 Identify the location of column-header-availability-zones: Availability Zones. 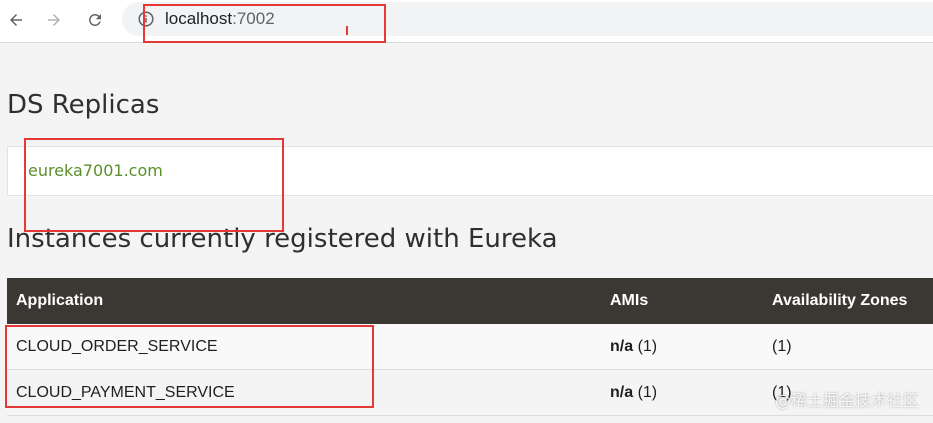
(848, 301).